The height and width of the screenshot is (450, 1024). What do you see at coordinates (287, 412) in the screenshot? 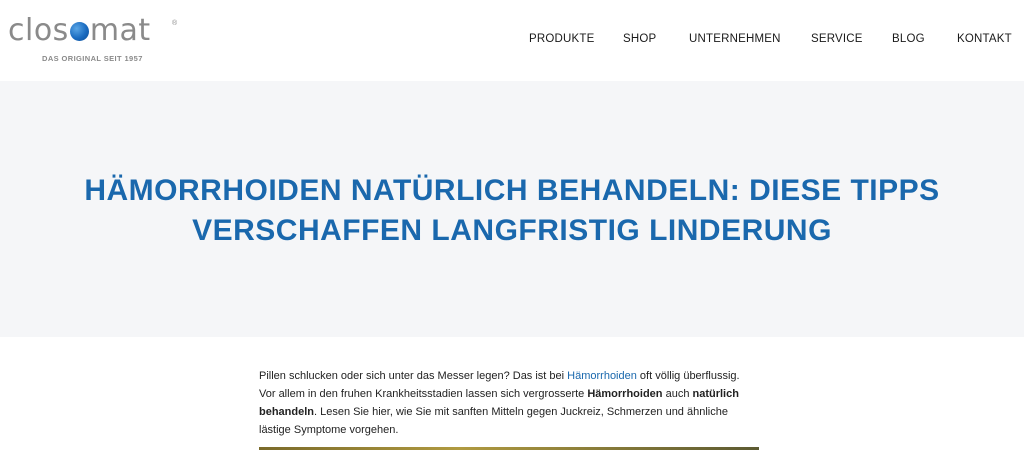
I see `intro-bold-3: behandeln` at bounding box center [287, 412].